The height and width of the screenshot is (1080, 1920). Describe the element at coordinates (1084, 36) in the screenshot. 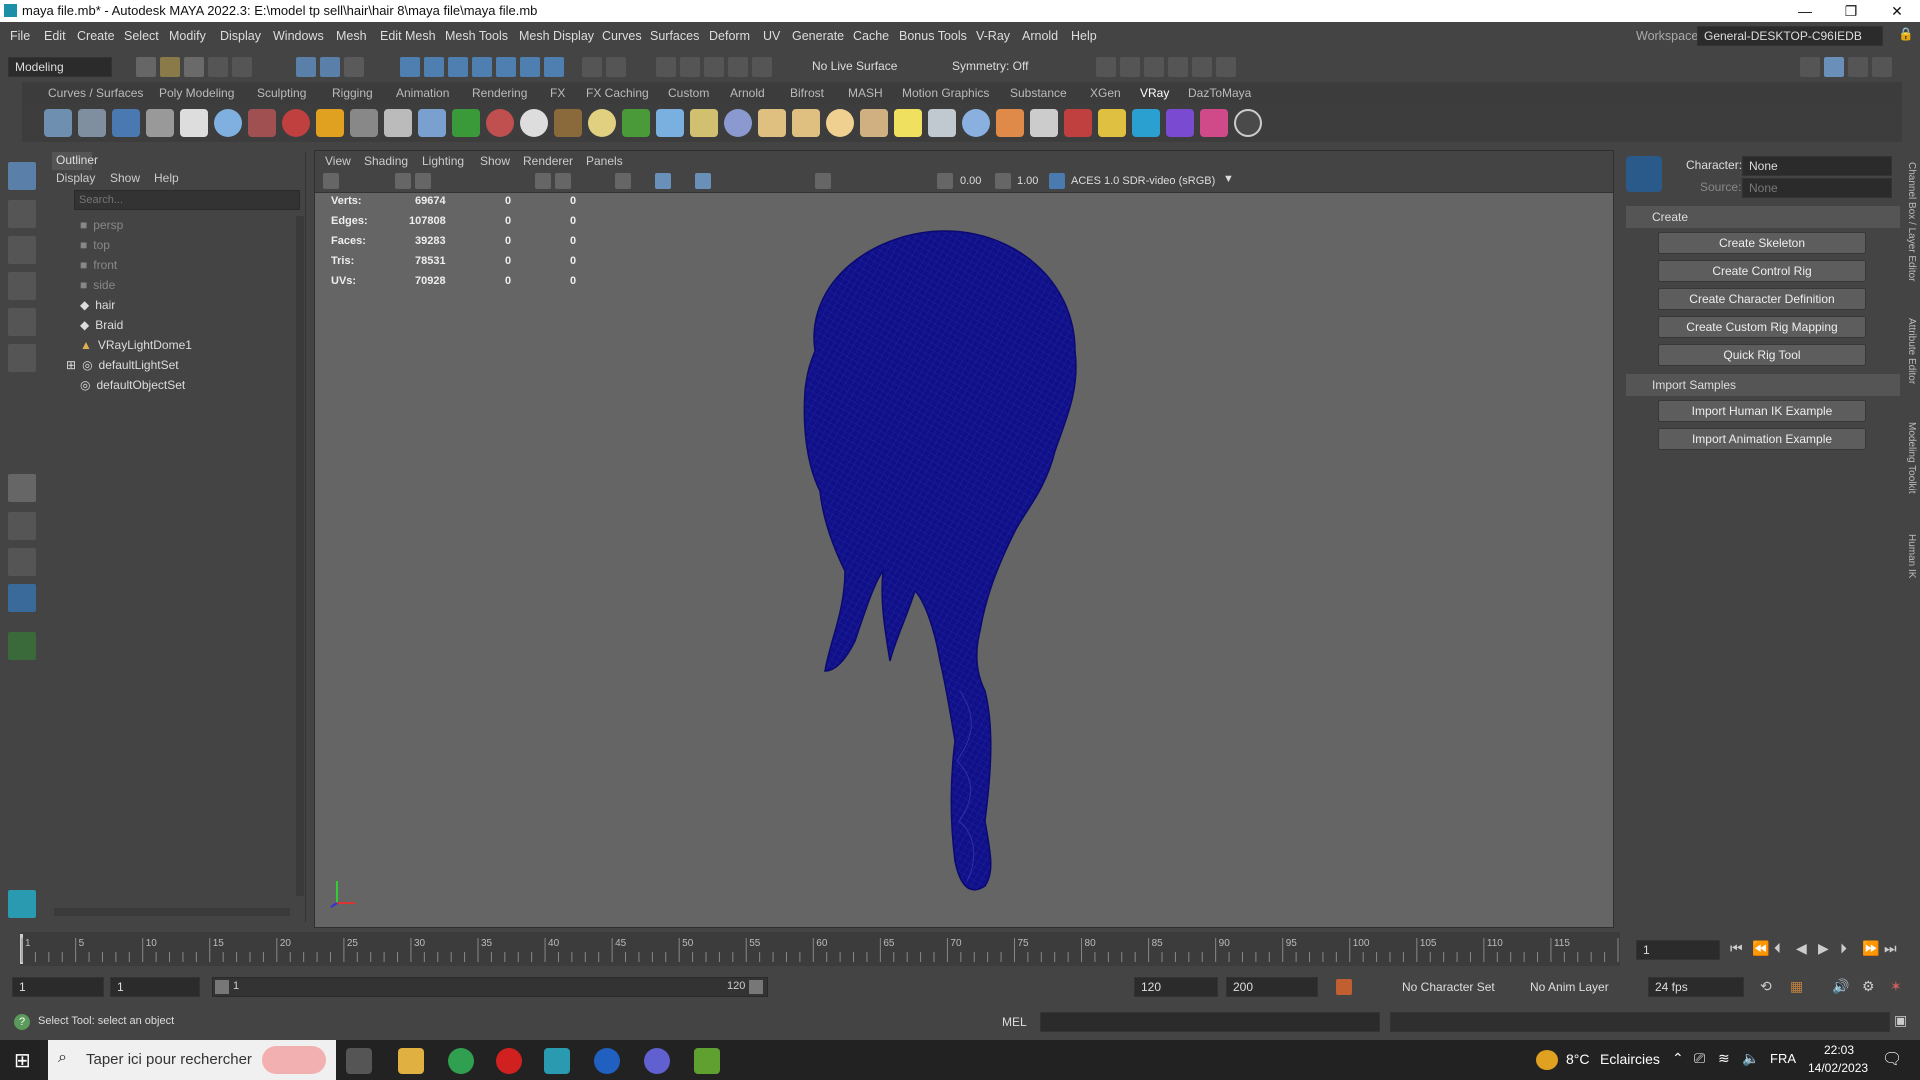

I see `menu-help: Help` at that location.